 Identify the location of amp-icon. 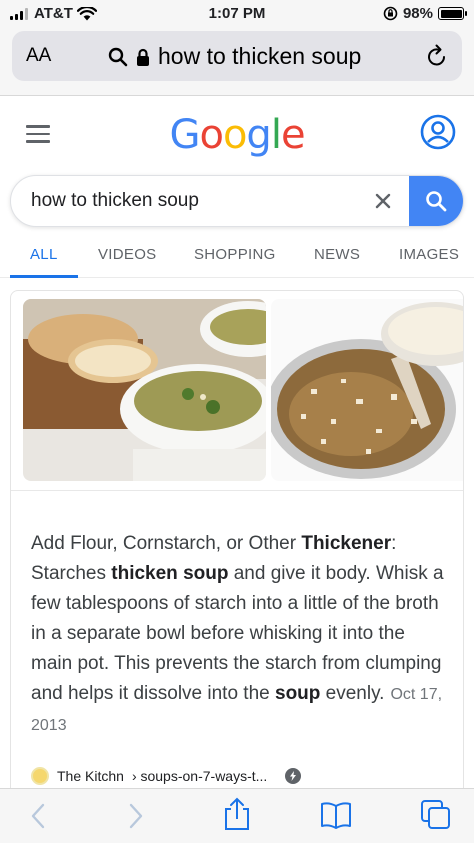
(293, 776).